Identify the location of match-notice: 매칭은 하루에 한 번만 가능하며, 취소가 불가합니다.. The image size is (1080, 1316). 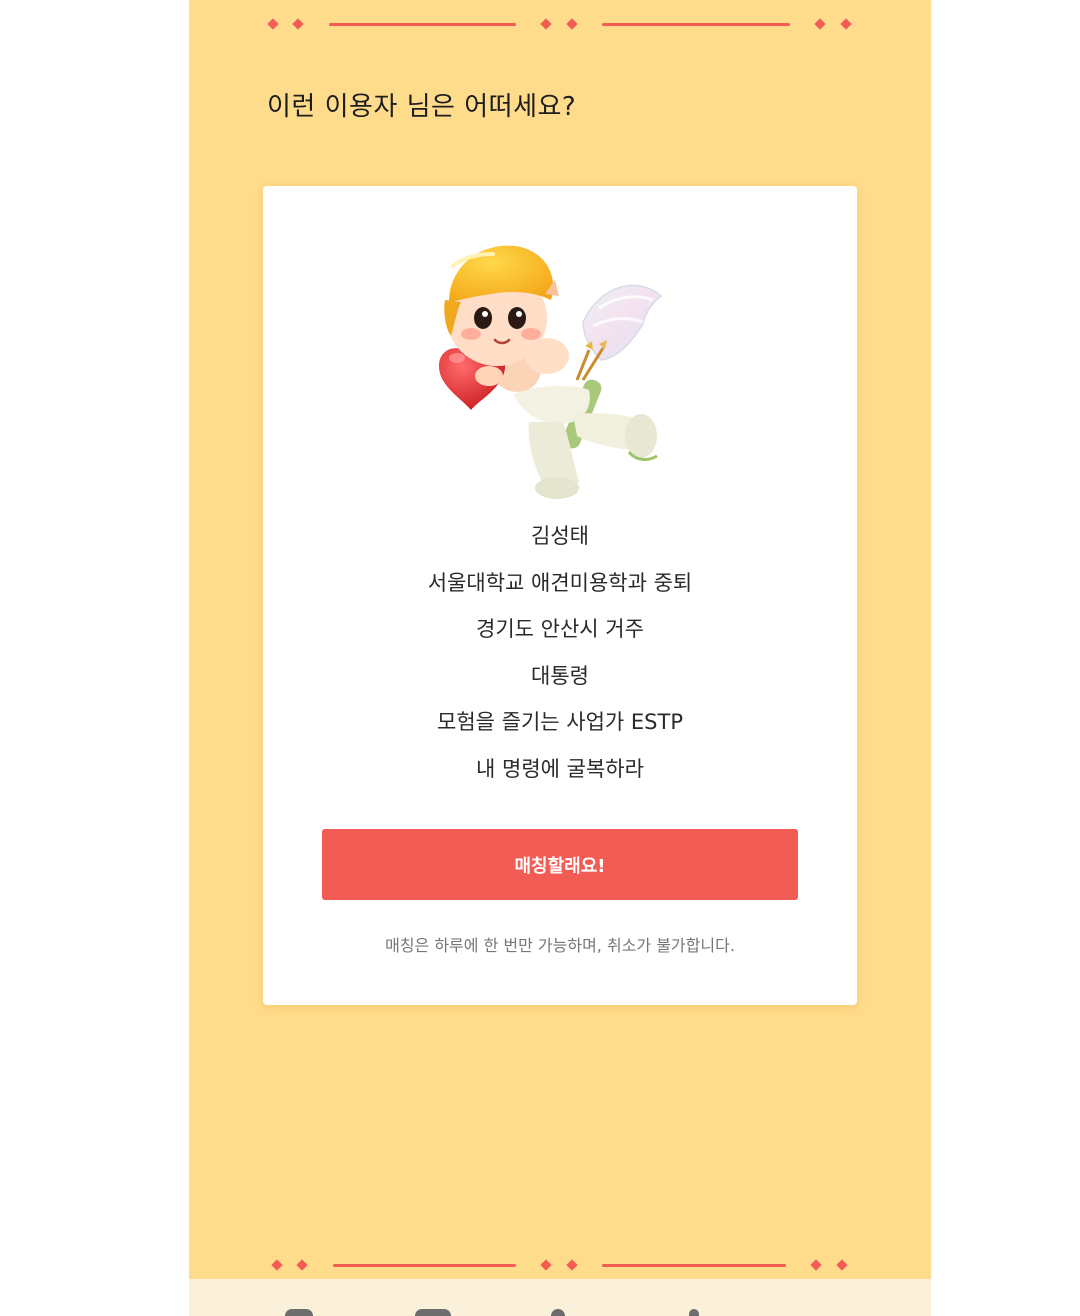
(560, 945).